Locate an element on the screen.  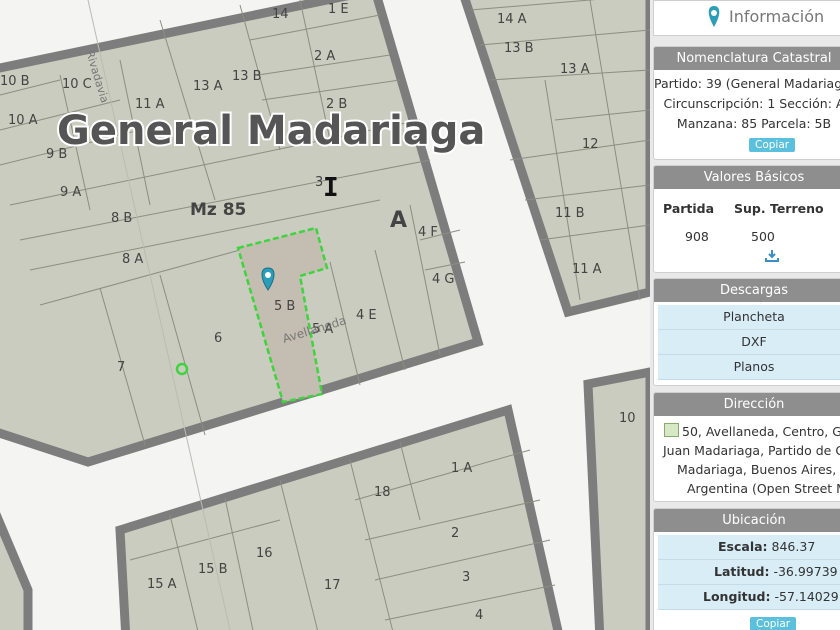
descargas-card: Descargas Plancheta DXF Planos is located at coordinates (746, 332).